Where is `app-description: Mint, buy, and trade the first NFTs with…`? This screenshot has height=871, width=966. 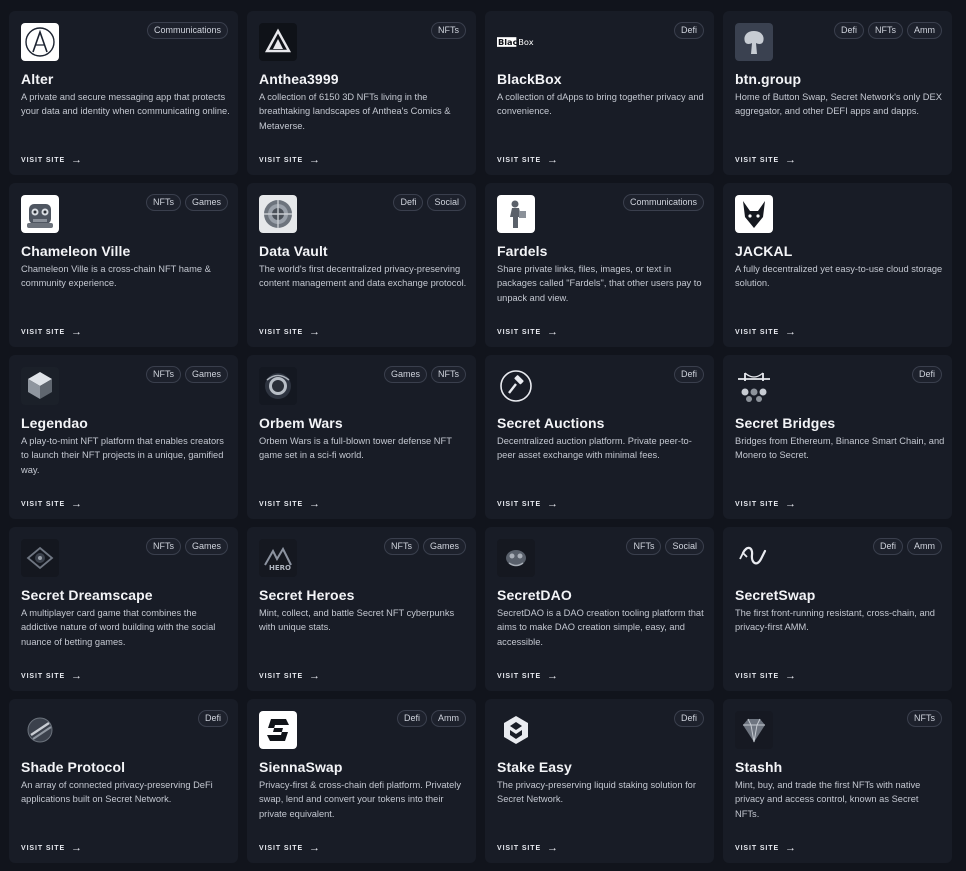
app-description: Mint, buy, and trade the first NFTs with… is located at coordinates (828, 799).